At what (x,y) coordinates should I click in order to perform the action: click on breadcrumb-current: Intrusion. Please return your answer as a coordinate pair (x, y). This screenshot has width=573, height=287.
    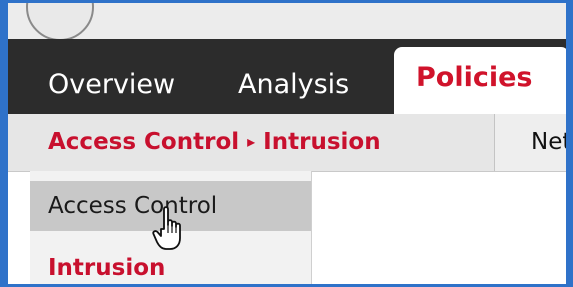
    Looking at the image, I should click on (321, 142).